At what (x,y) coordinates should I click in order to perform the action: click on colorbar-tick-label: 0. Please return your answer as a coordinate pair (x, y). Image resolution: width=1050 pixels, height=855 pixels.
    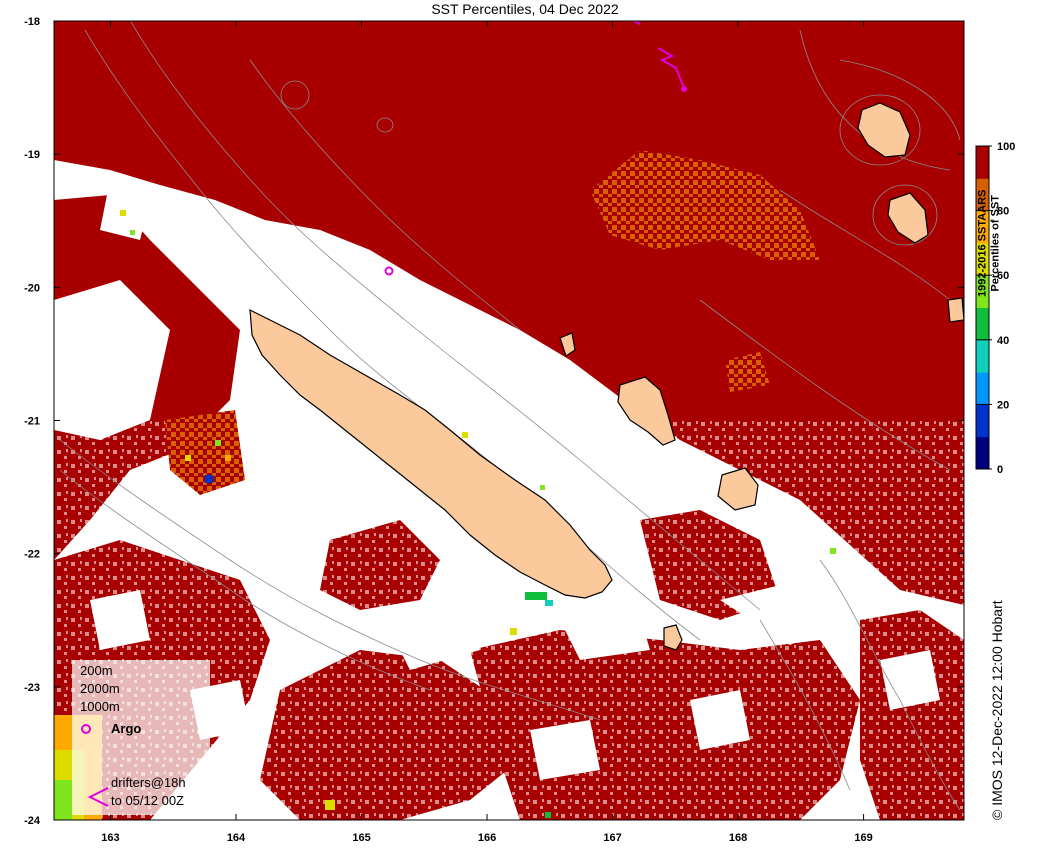
    Looking at the image, I should click on (1000, 470).